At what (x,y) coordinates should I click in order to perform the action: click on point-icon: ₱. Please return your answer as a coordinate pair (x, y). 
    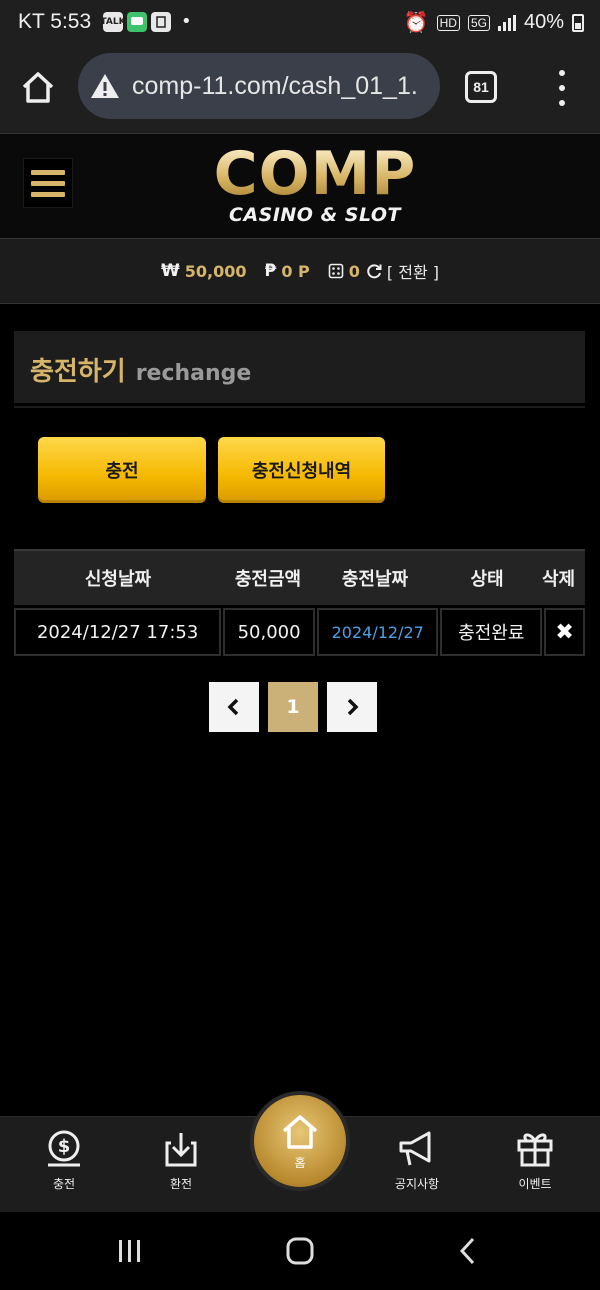
    Looking at the image, I should click on (270, 271).